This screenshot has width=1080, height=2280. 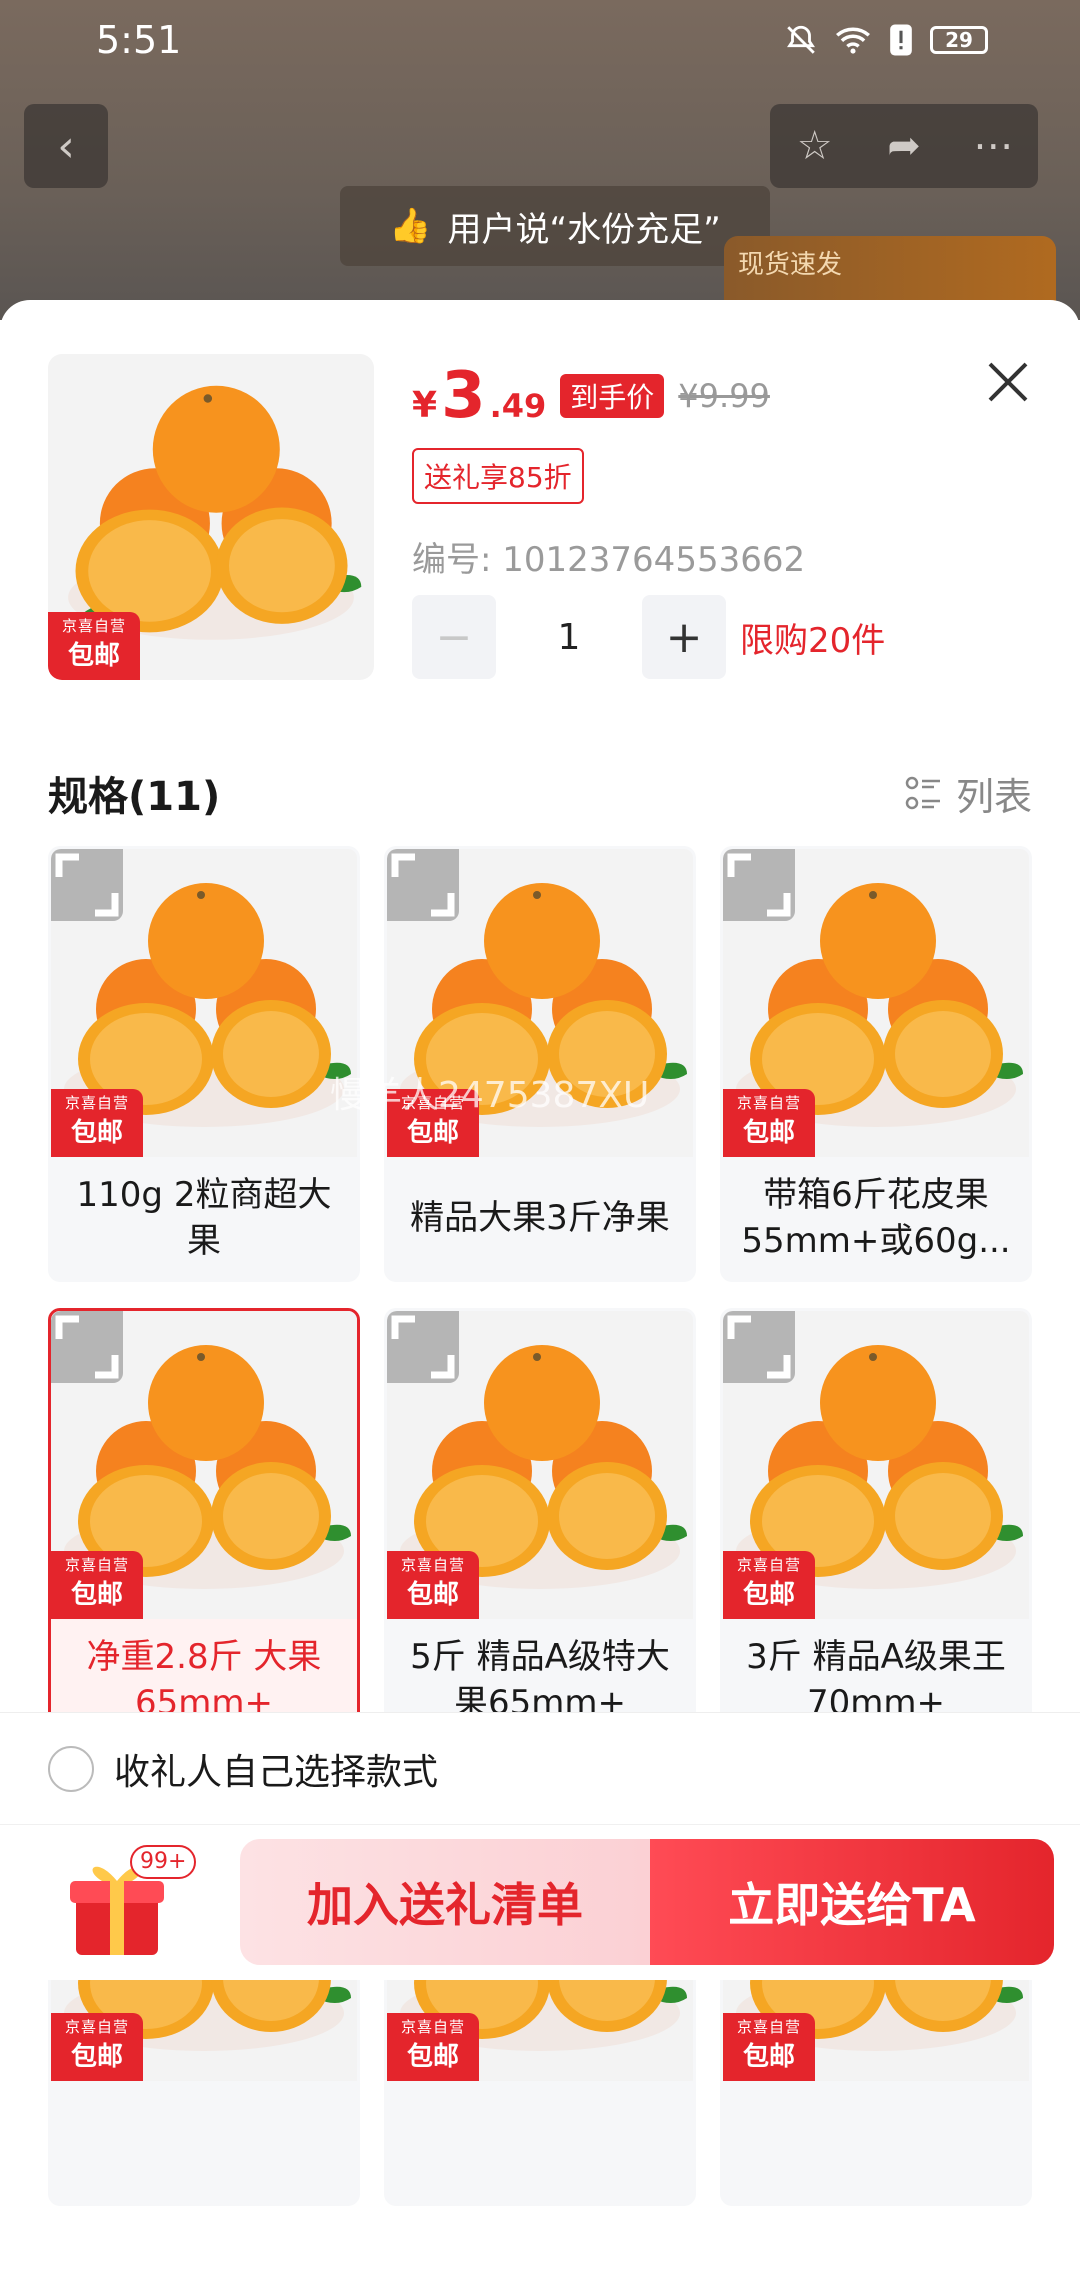 What do you see at coordinates (204, 1218) in the screenshot?
I see `spec-option-label: 110g 2粒商超大果` at bounding box center [204, 1218].